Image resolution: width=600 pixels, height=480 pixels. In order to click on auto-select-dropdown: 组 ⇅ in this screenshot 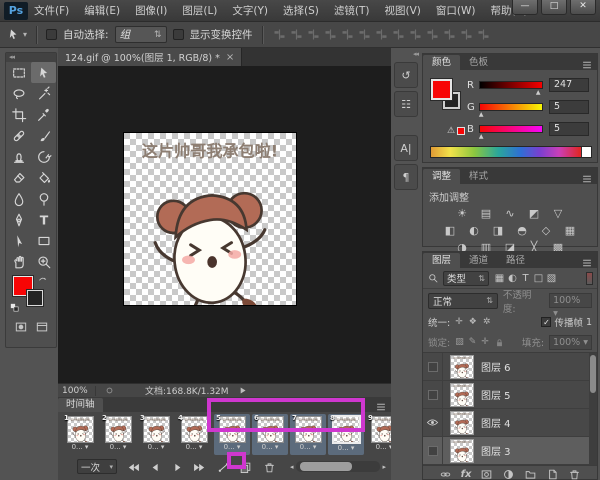, I will do `click(140, 34)`.